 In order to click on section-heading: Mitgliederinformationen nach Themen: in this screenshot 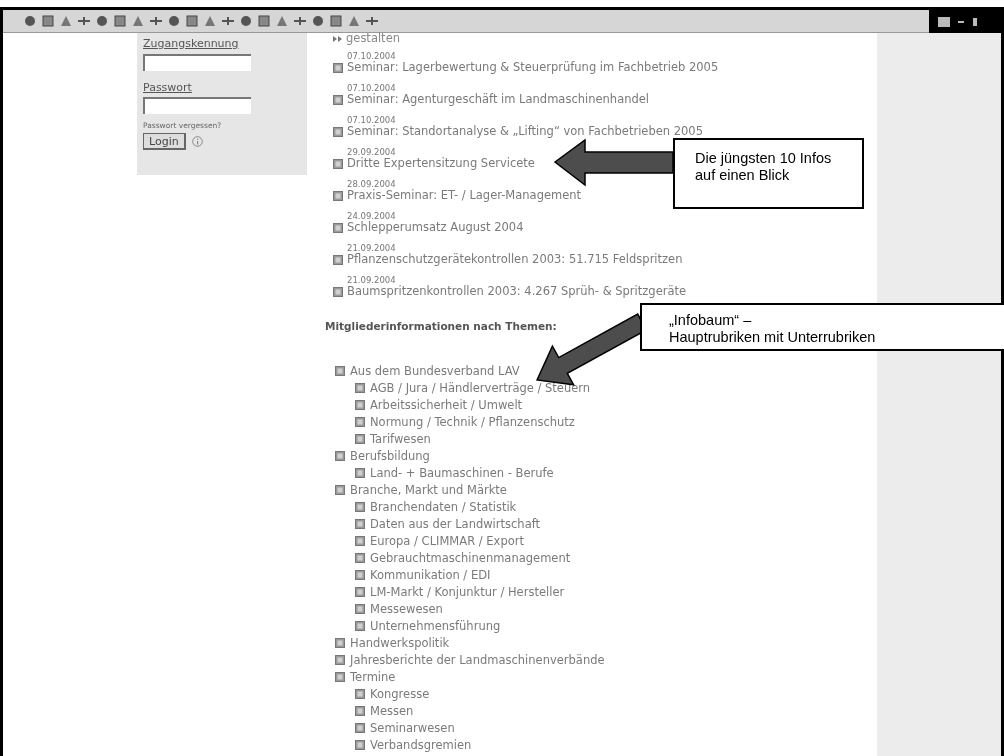, I will do `click(441, 326)`.